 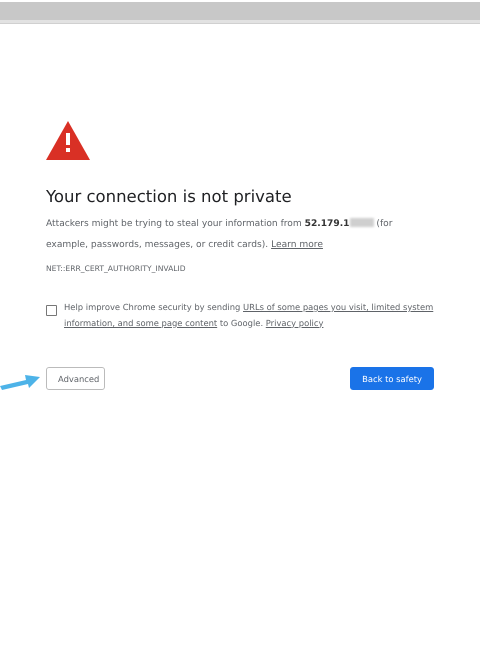 I want to click on checkbox, so click(x=51, y=310).